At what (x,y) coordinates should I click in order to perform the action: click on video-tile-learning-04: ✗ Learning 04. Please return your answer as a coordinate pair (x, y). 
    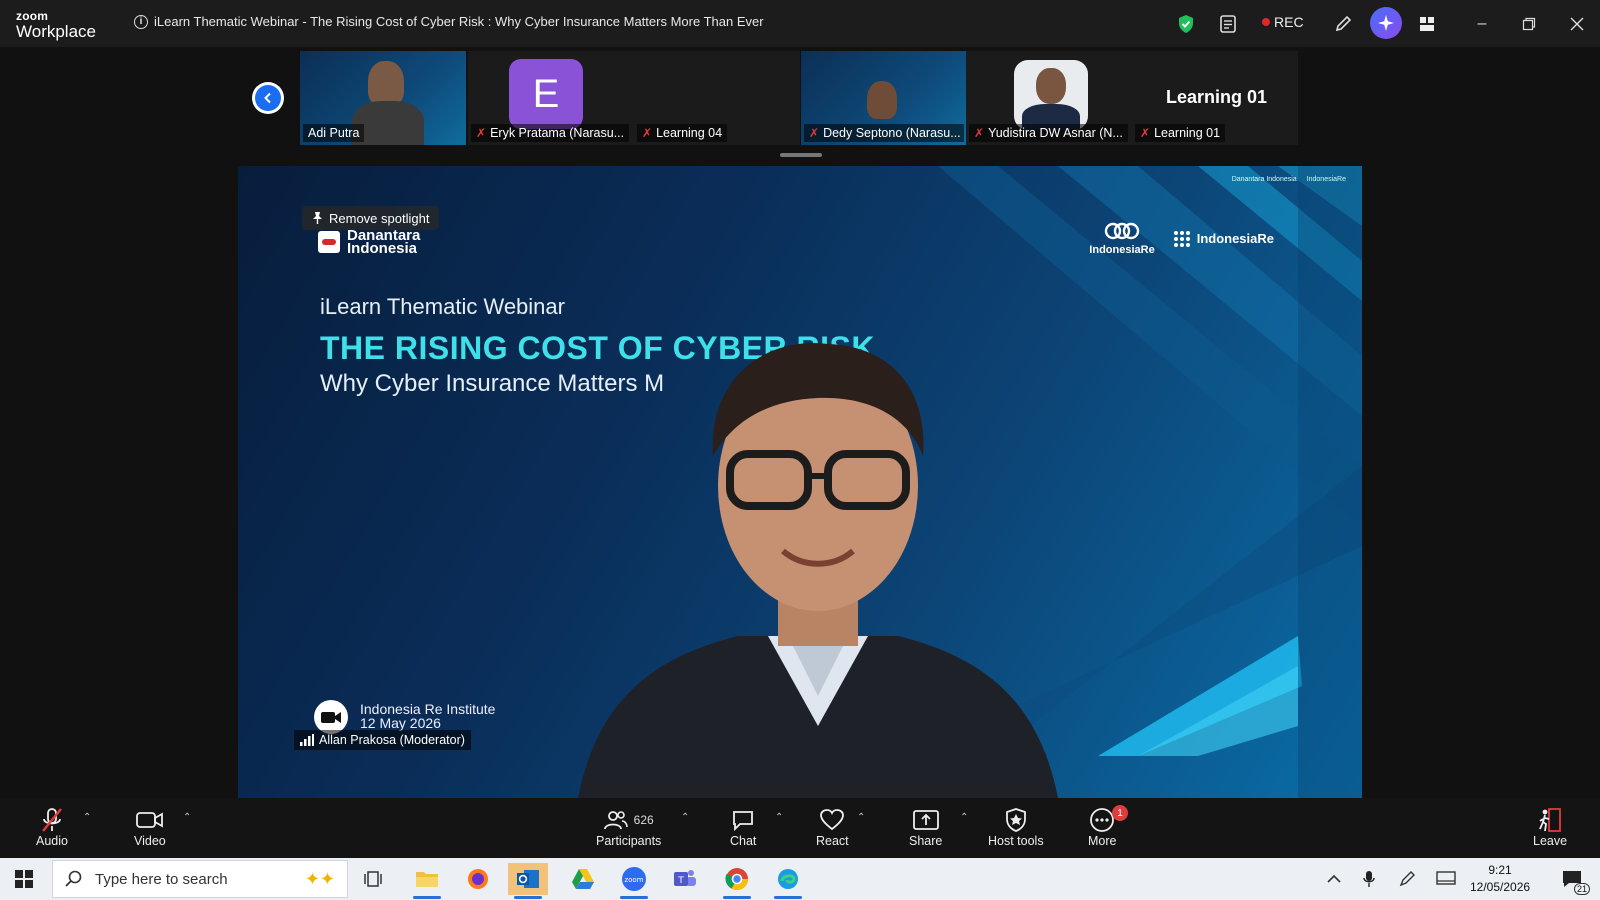
    Looking at the image, I should click on (717, 98).